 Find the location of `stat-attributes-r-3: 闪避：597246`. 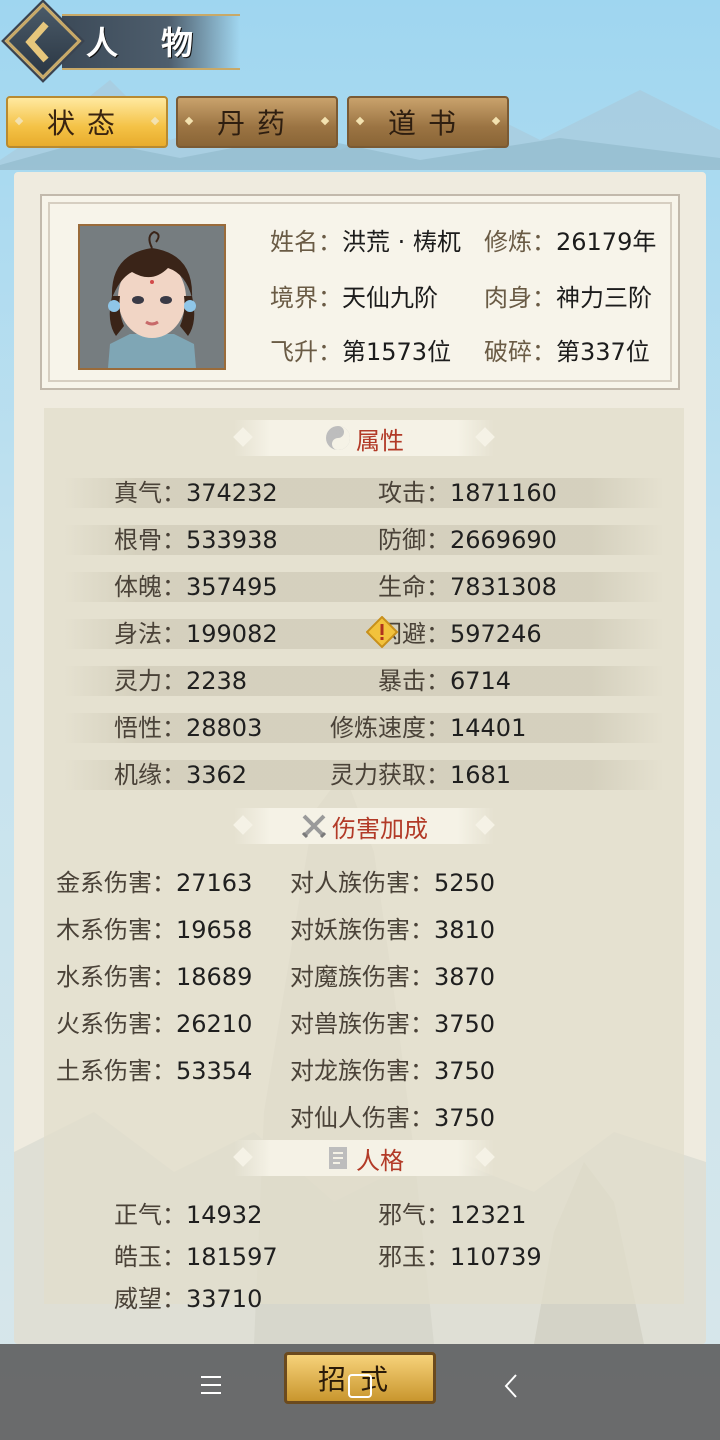

stat-attributes-r-3: 闪避：597246 is located at coordinates (460, 634).